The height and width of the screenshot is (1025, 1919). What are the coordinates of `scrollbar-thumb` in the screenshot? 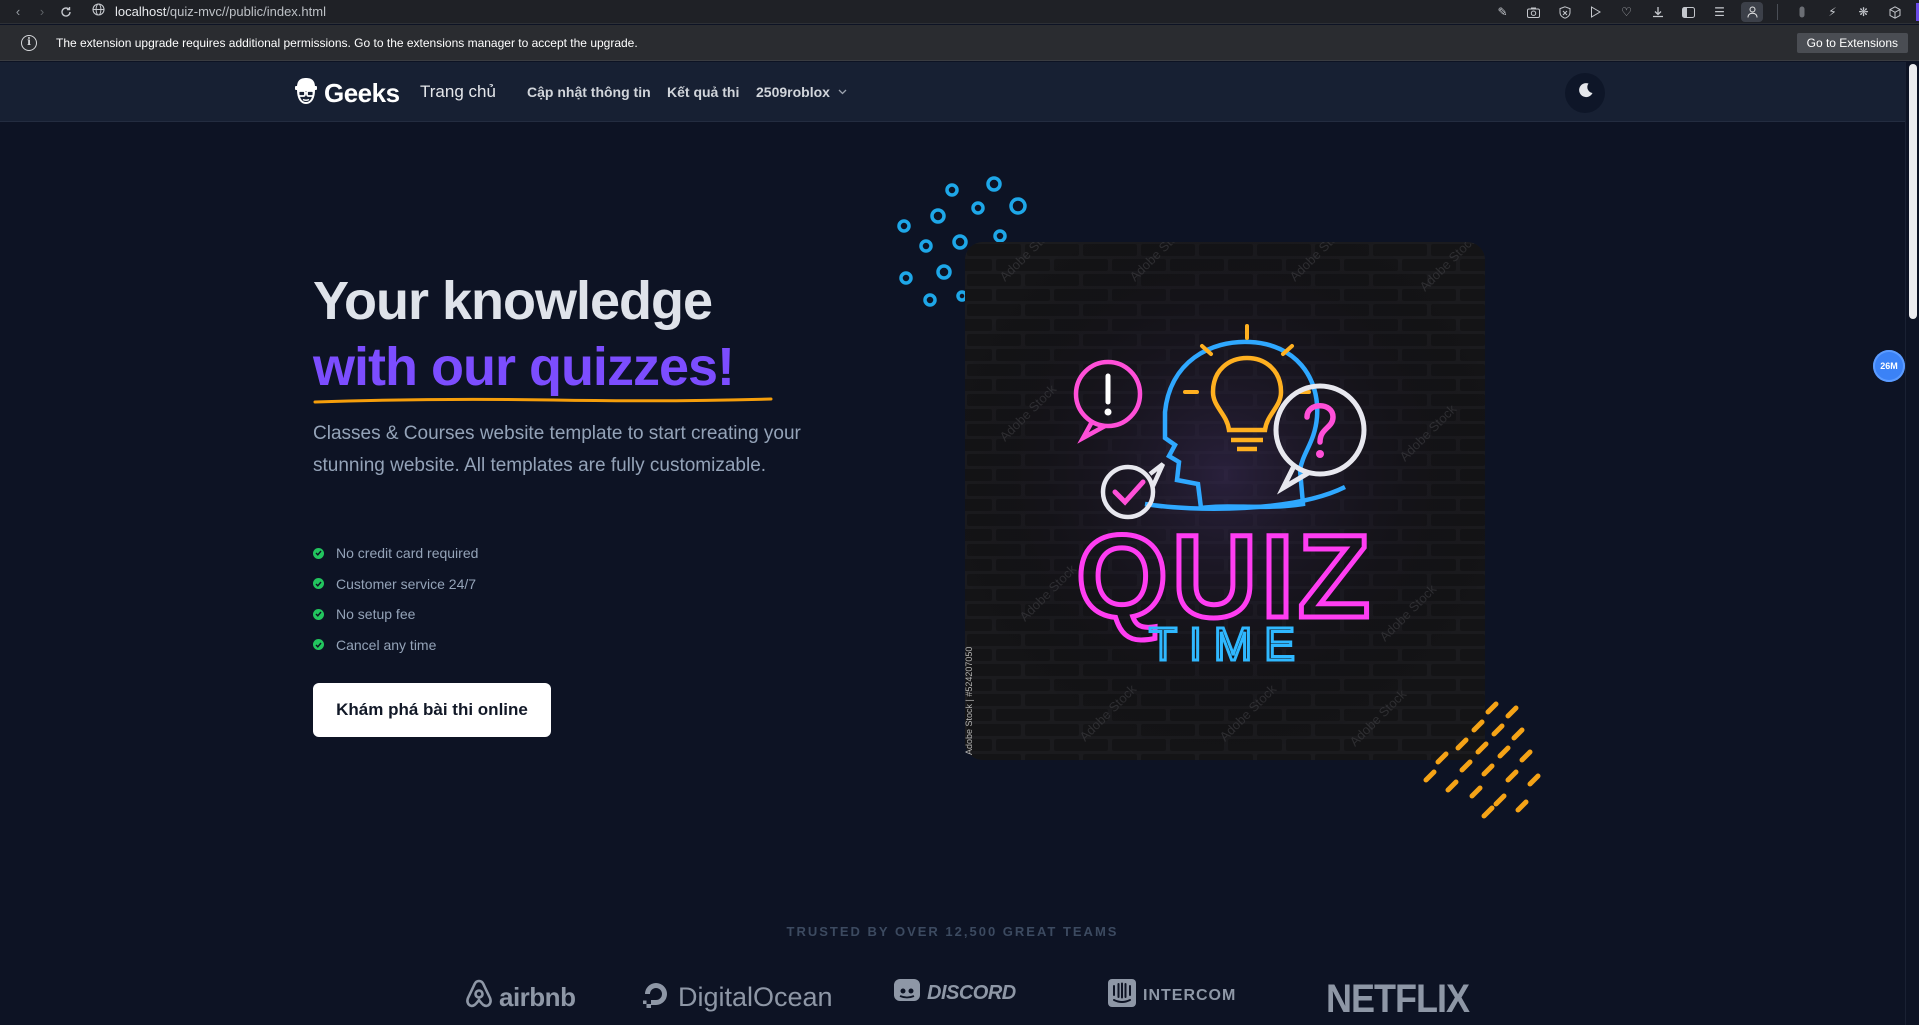 It's located at (1913, 191).